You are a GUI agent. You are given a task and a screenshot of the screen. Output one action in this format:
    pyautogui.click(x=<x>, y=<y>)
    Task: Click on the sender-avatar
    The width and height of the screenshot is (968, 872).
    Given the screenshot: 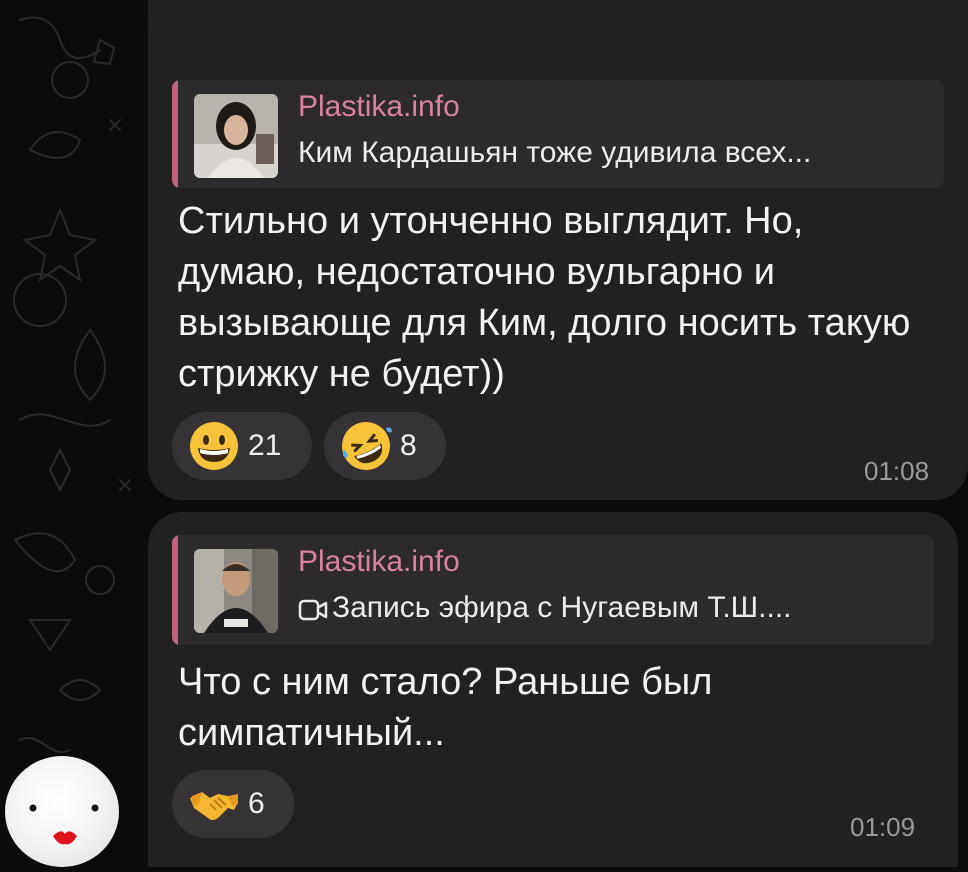 What is the action you would take?
    pyautogui.click(x=62, y=811)
    